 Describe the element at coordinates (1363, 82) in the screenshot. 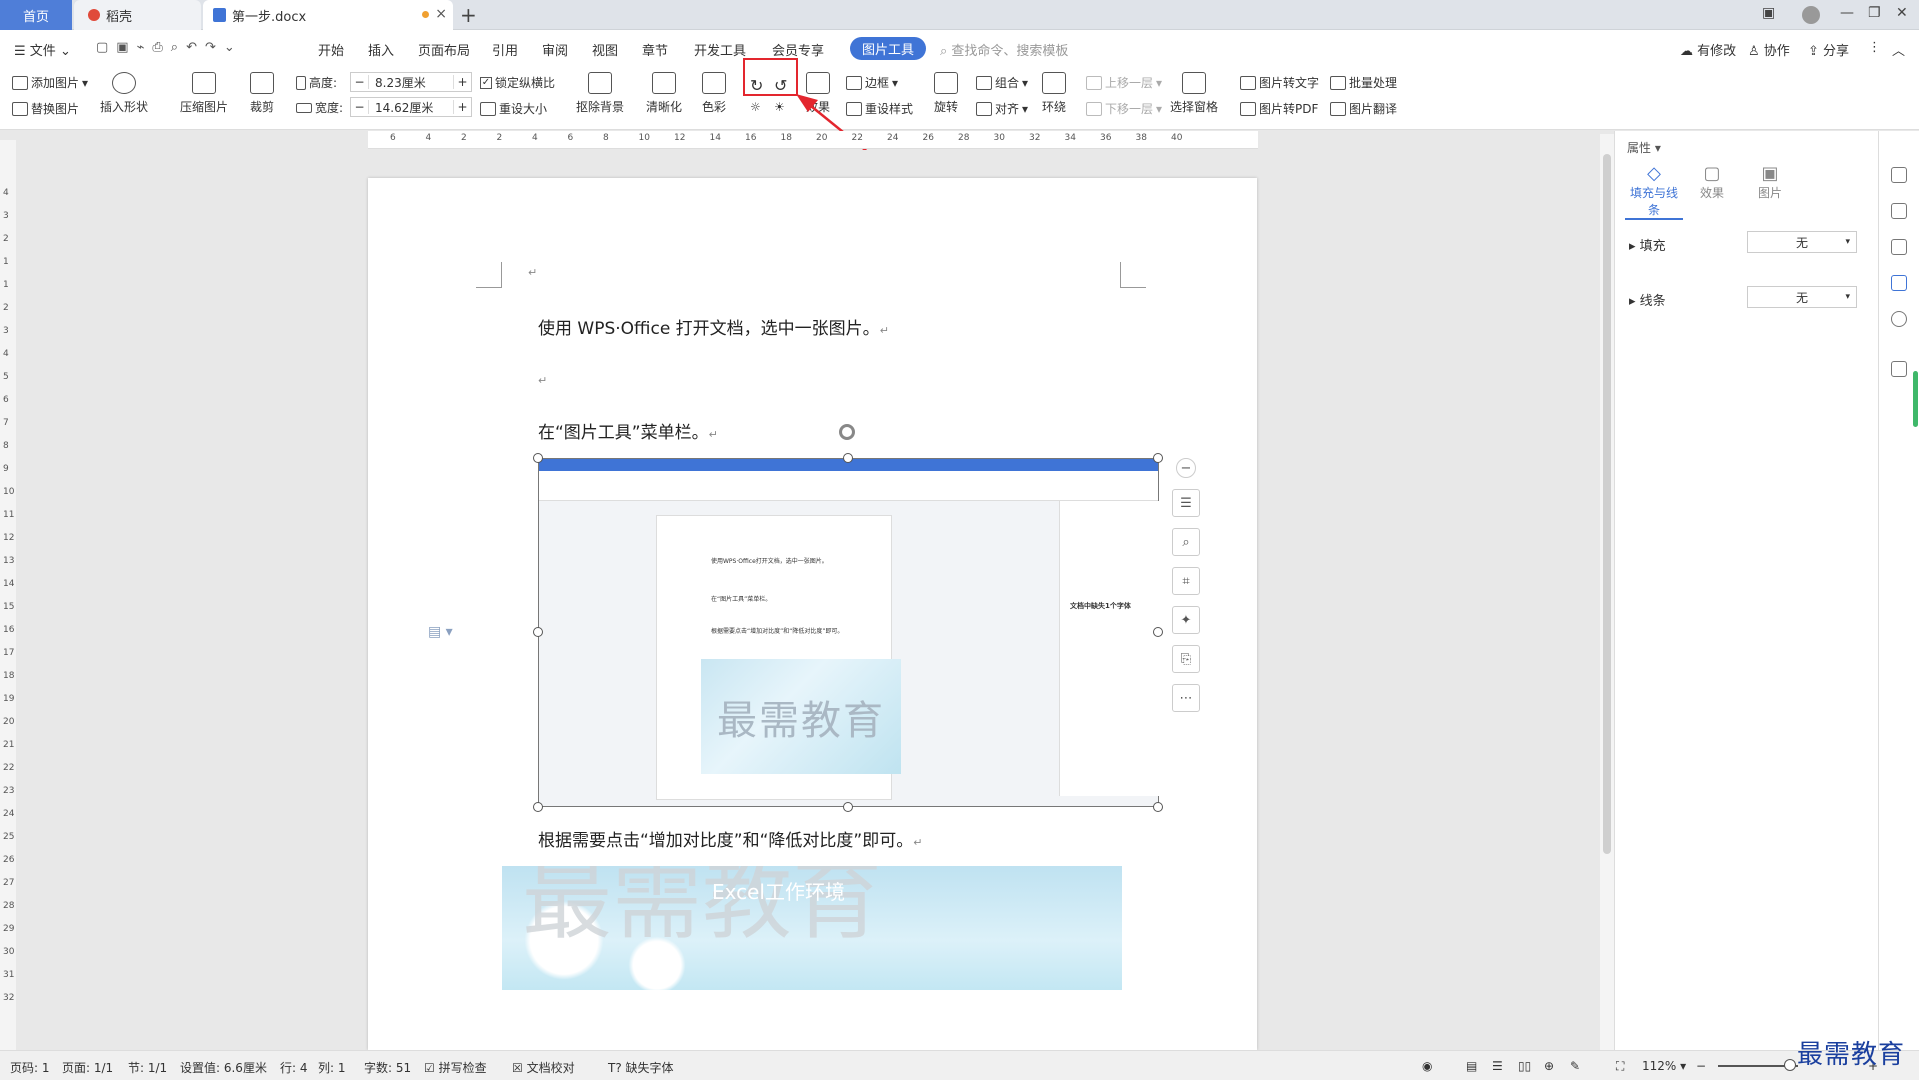

I see `batch-process-button: 批量处理` at that location.